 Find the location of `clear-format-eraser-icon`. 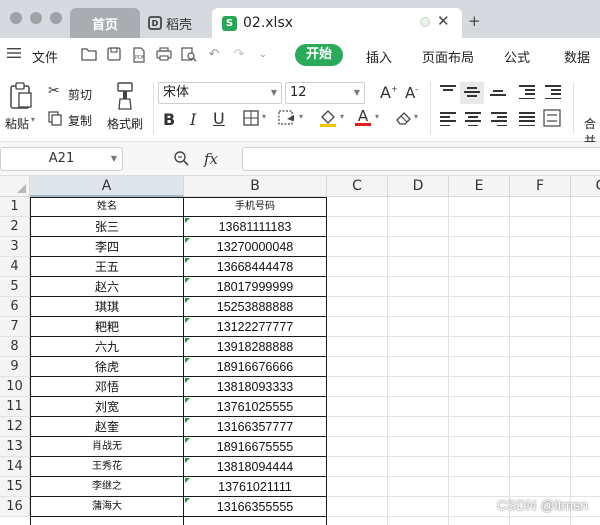

clear-format-eraser-icon is located at coordinates (404, 119).